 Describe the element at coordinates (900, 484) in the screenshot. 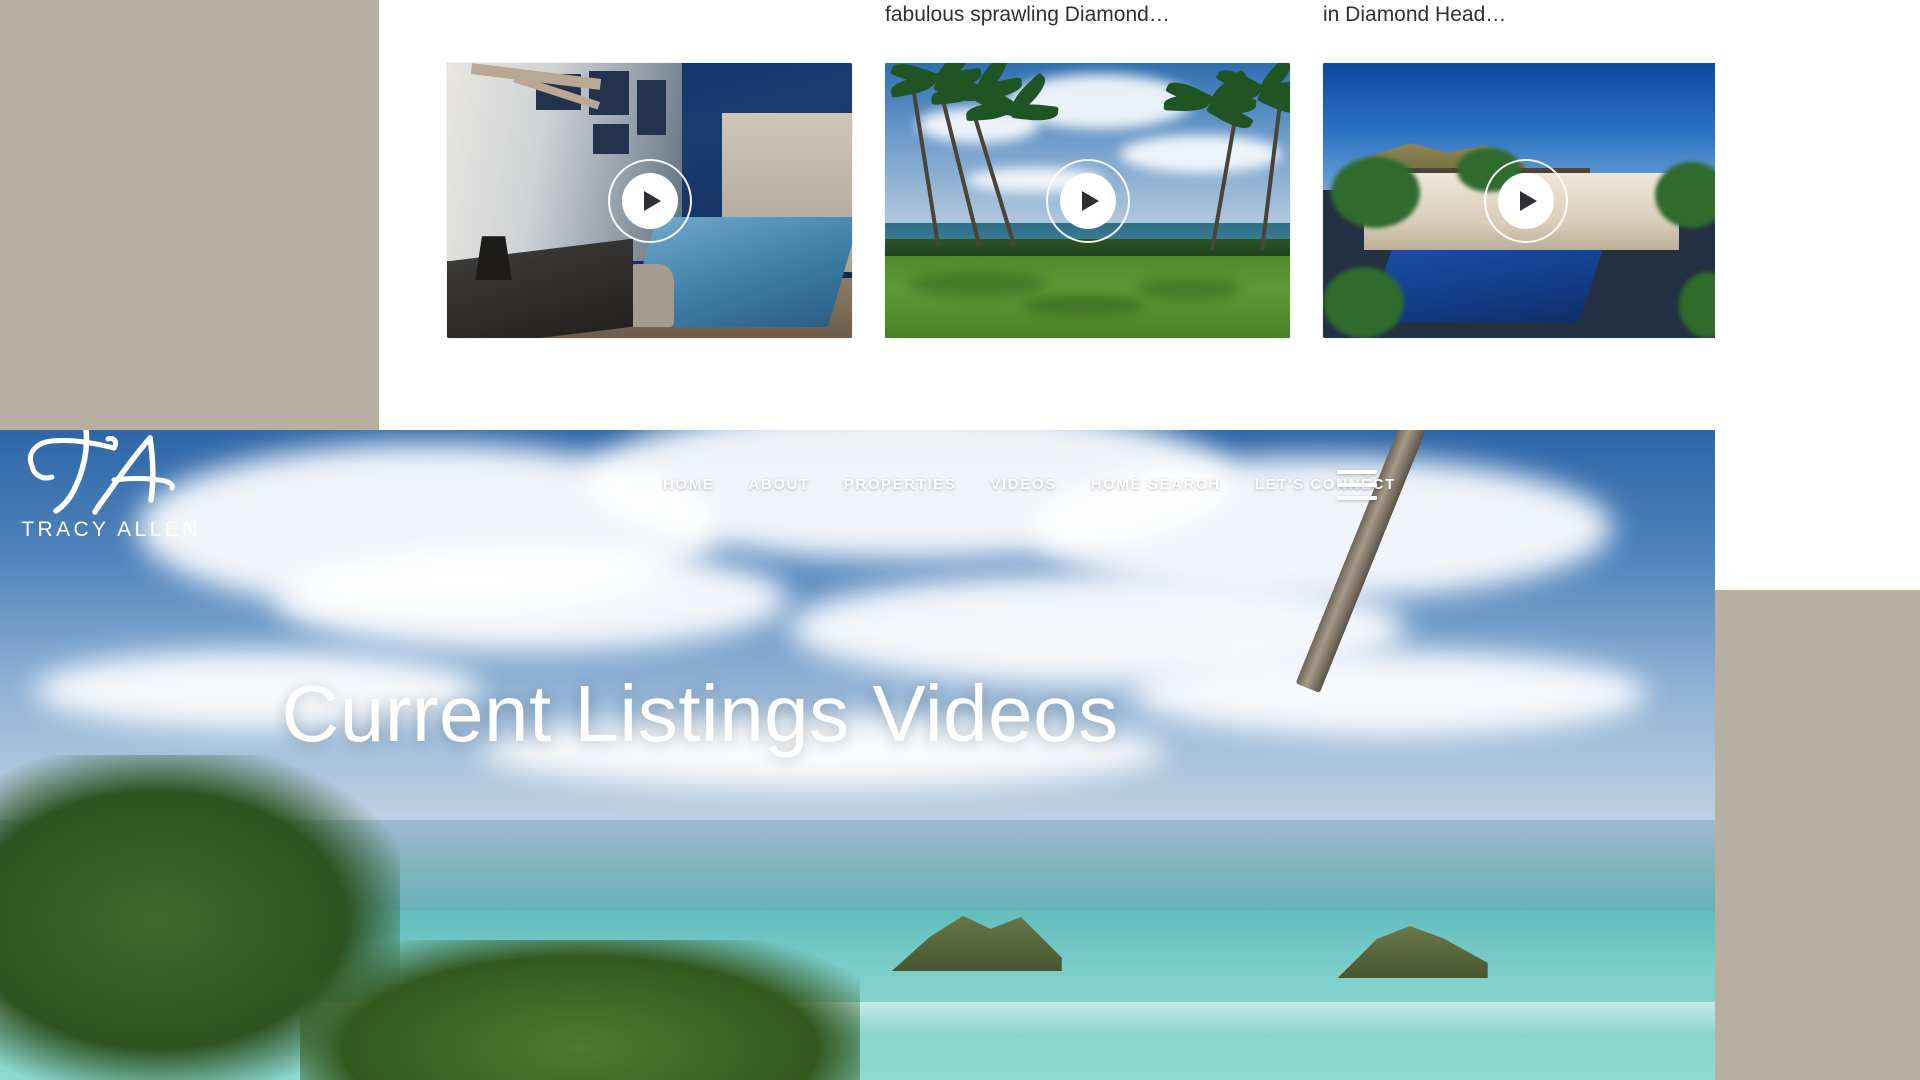

I see `nav-item-properties: PROPERTIES` at that location.